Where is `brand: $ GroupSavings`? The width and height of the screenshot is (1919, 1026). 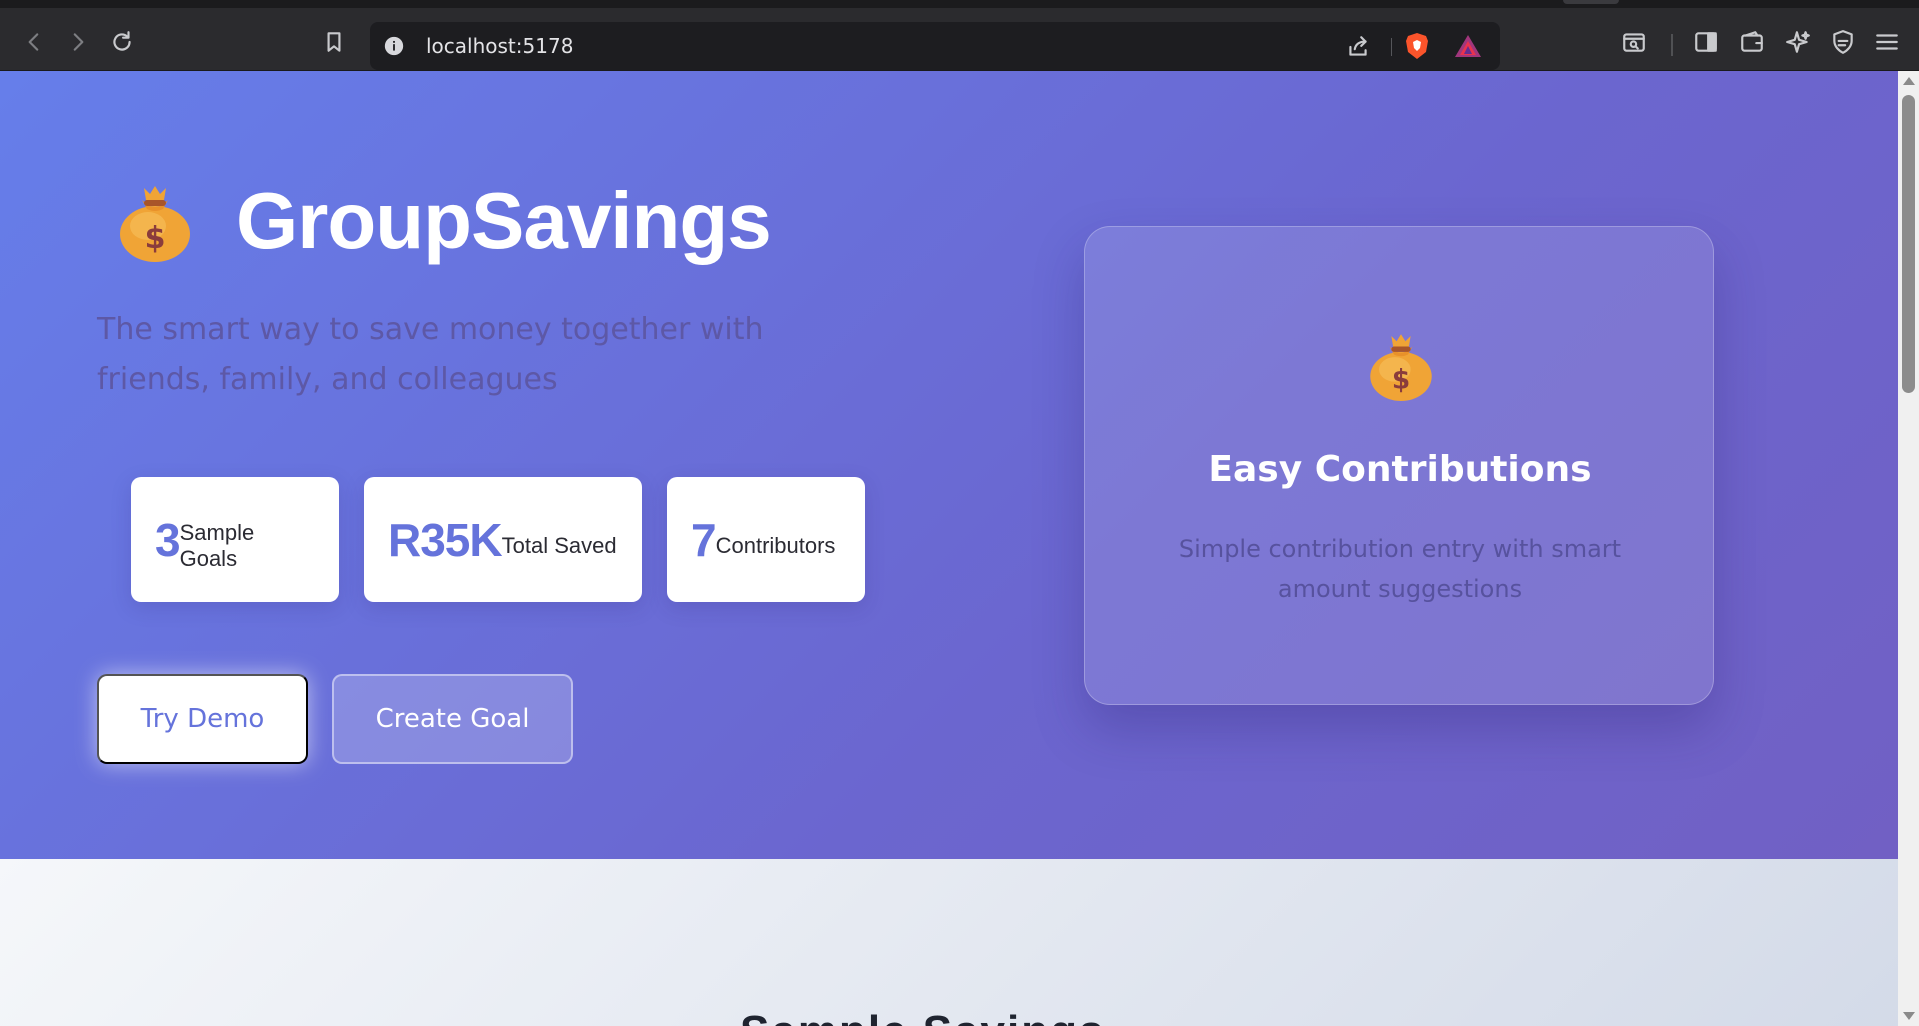
brand: $ GroupSavings is located at coordinates (443, 221).